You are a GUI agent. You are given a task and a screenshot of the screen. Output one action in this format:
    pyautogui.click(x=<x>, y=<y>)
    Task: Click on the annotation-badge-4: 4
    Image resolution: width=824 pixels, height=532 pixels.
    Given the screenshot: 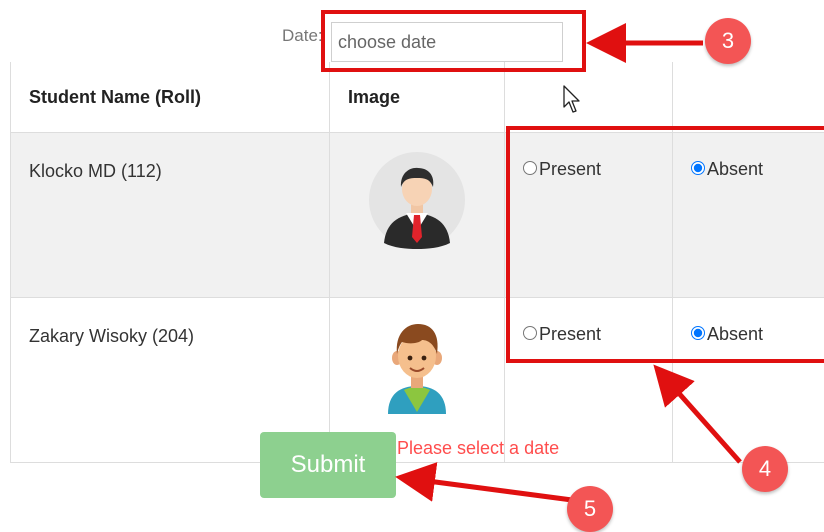 What is the action you would take?
    pyautogui.click(x=765, y=469)
    